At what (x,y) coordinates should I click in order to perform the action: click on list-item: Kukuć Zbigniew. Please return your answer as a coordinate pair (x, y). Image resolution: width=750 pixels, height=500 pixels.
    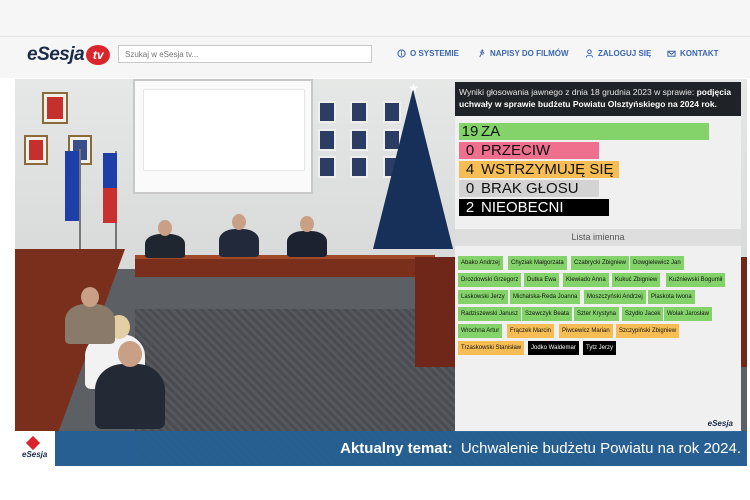
    Looking at the image, I should click on (636, 280).